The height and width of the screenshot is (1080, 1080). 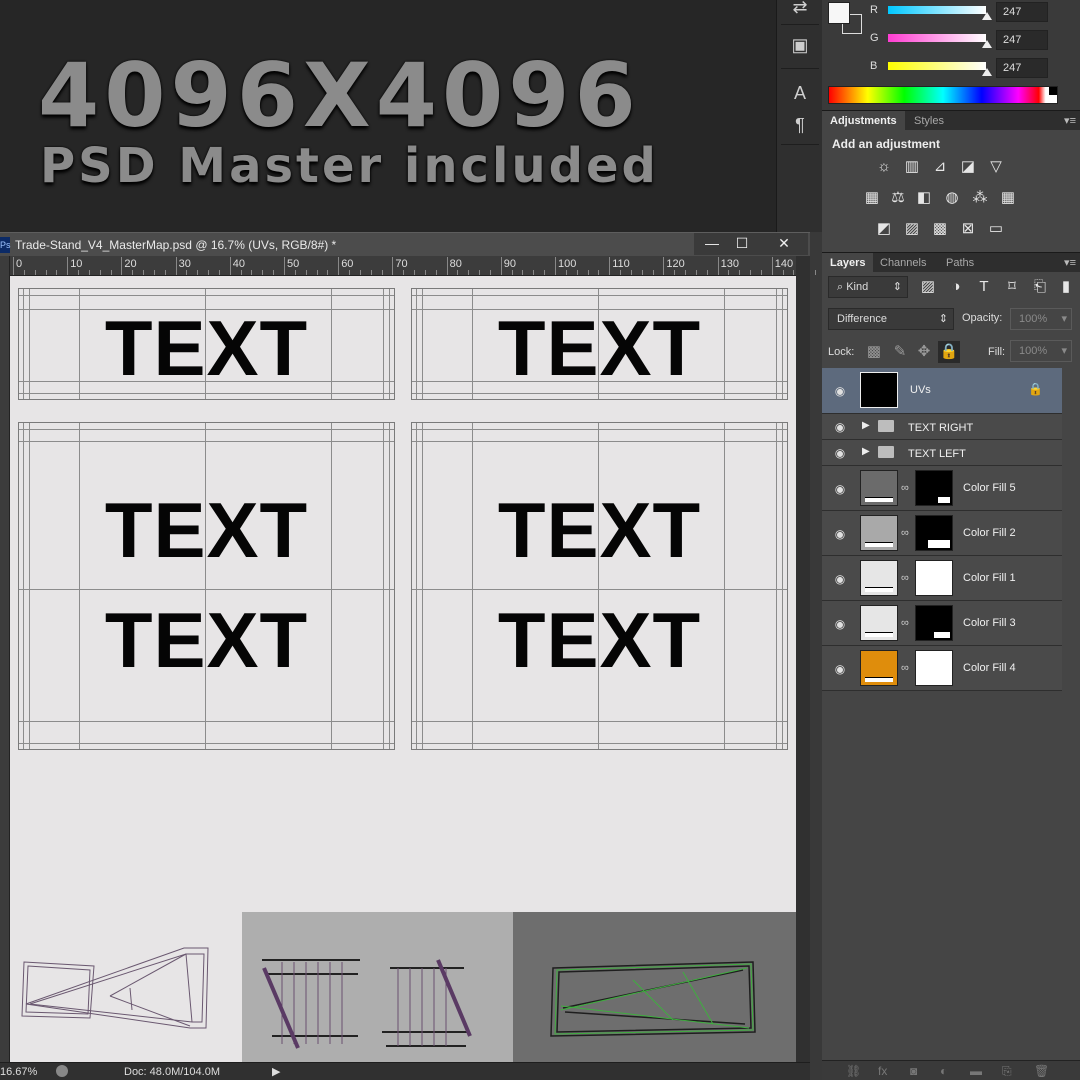 I want to click on layer-group-row: ◉ ▶ TEXT RIGHT, so click(x=942, y=427).